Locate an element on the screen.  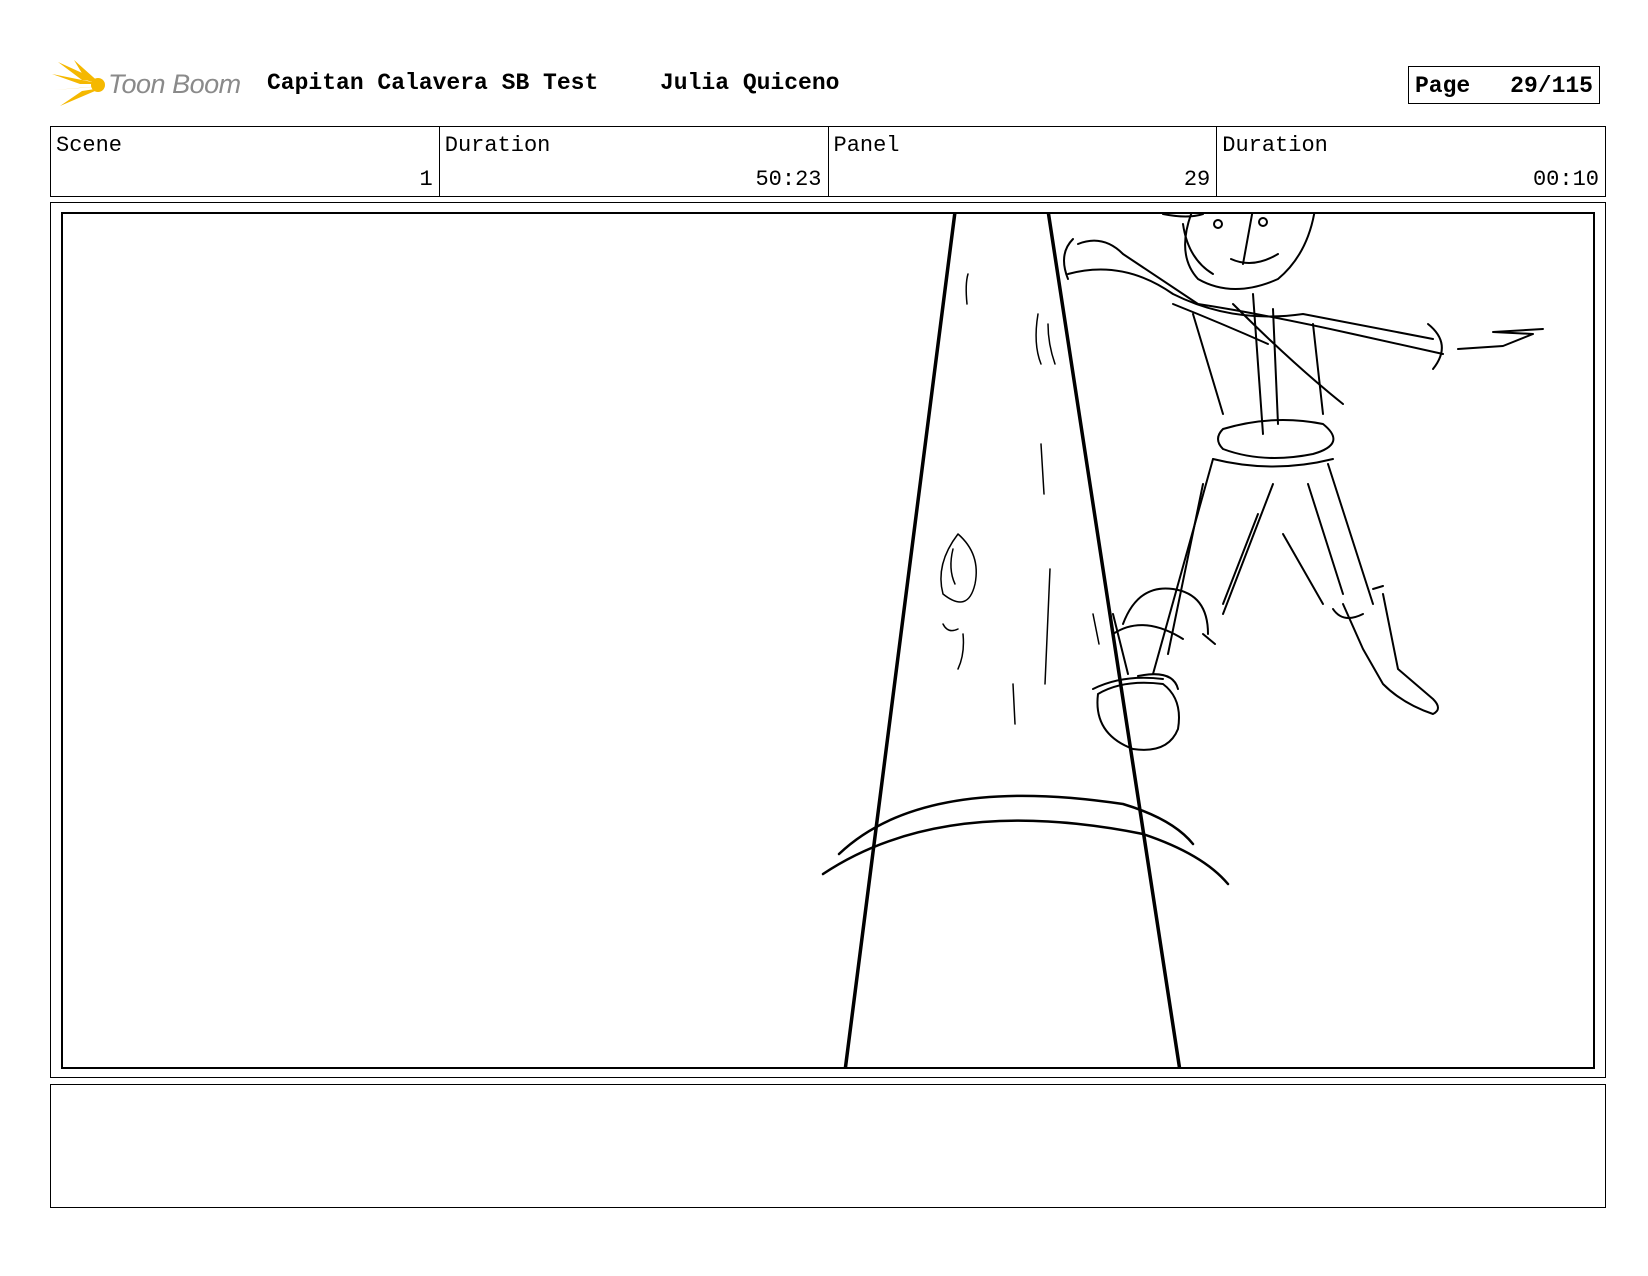
panel-label: Panel is located at coordinates (866, 145).